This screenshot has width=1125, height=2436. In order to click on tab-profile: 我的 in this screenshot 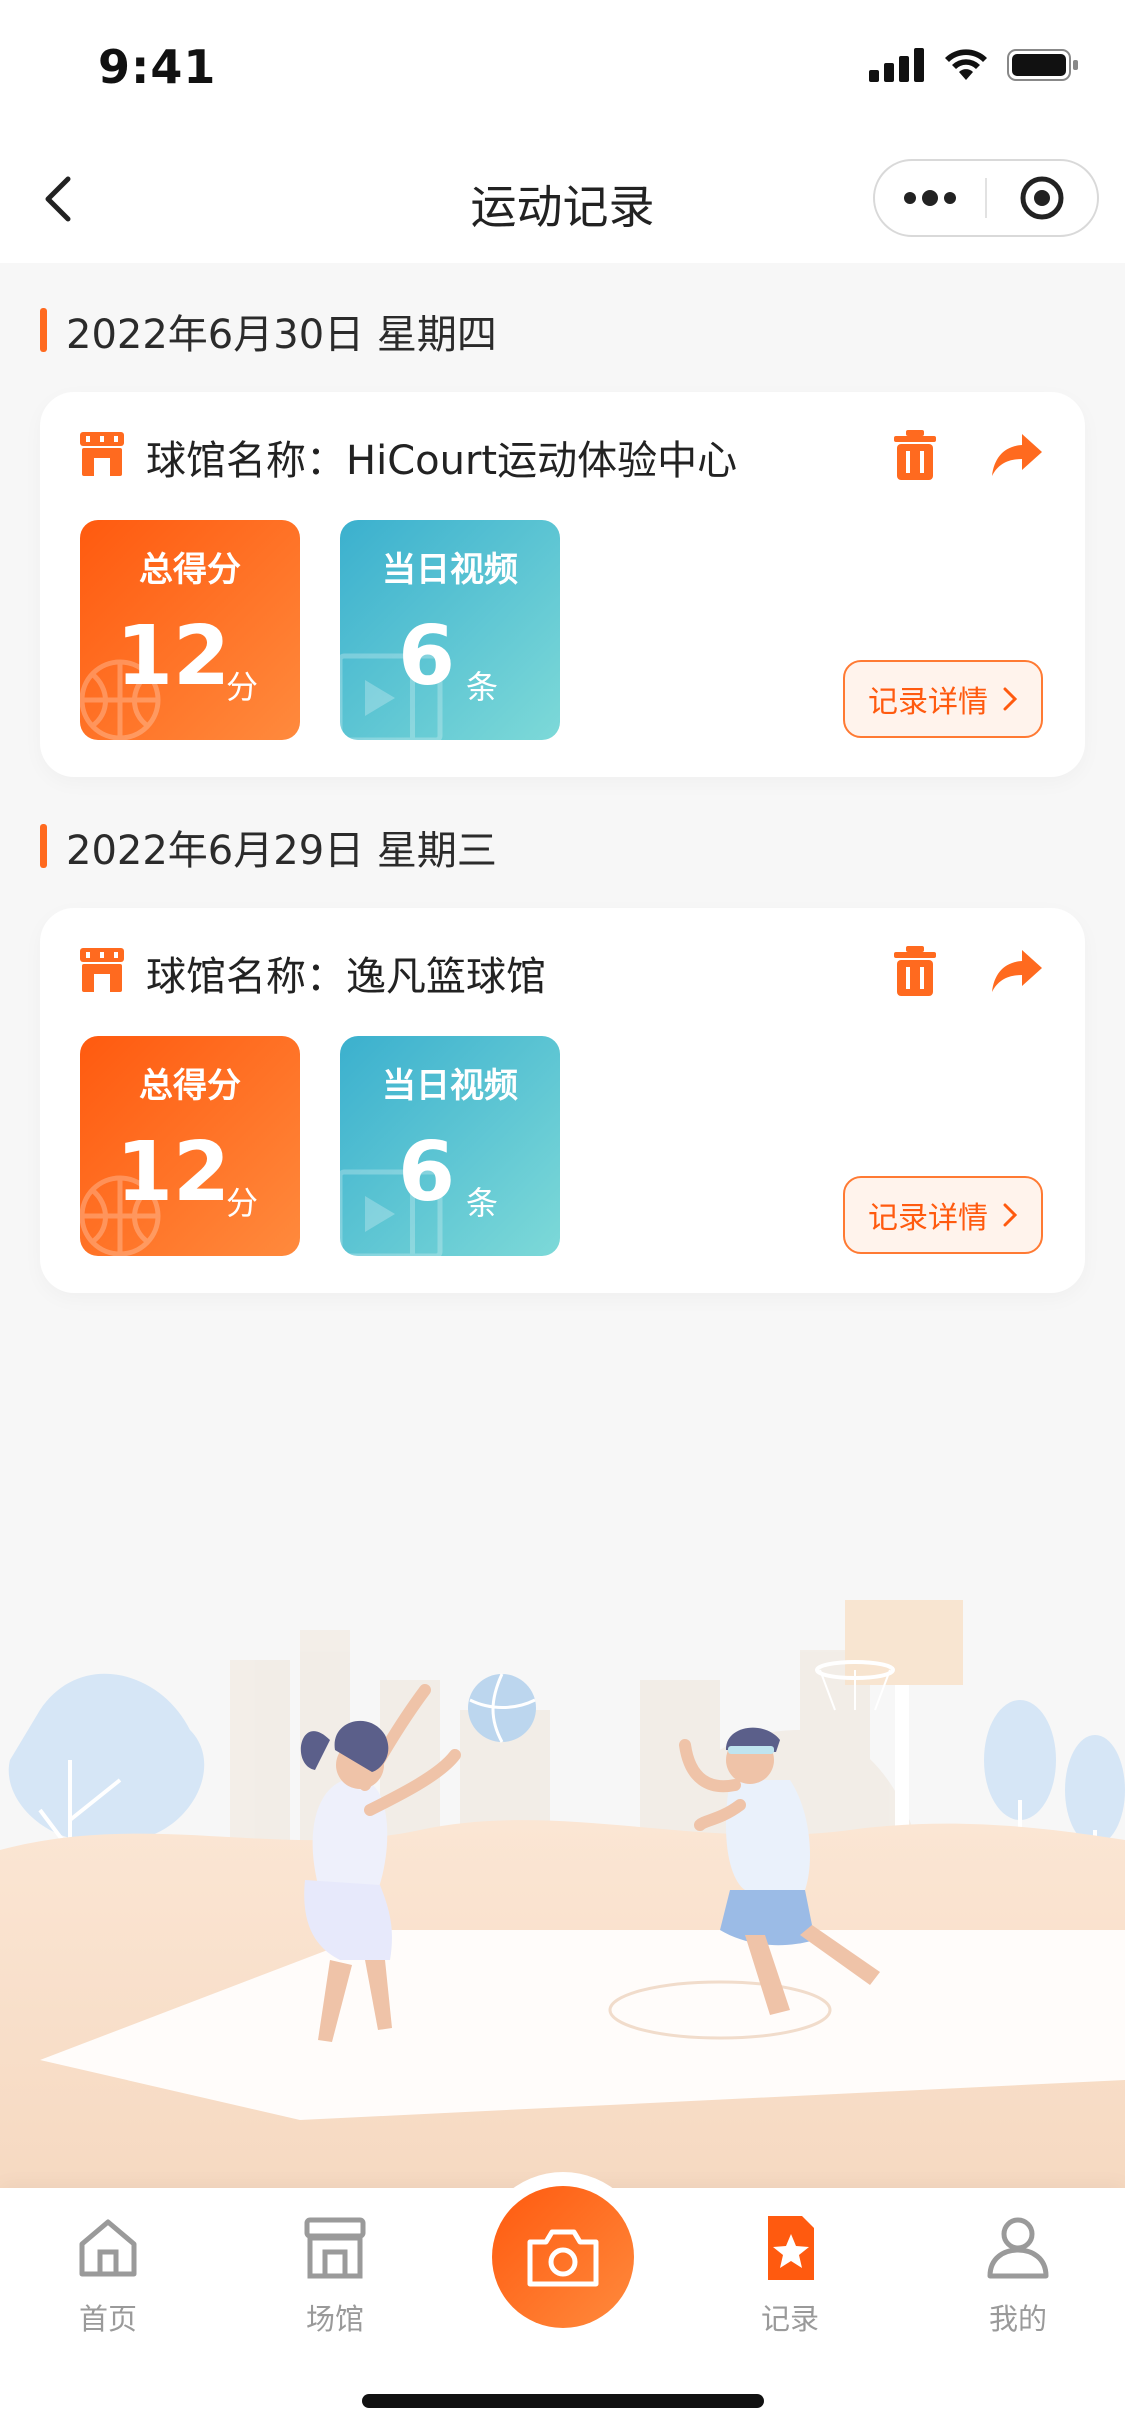, I will do `click(1018, 2275)`.